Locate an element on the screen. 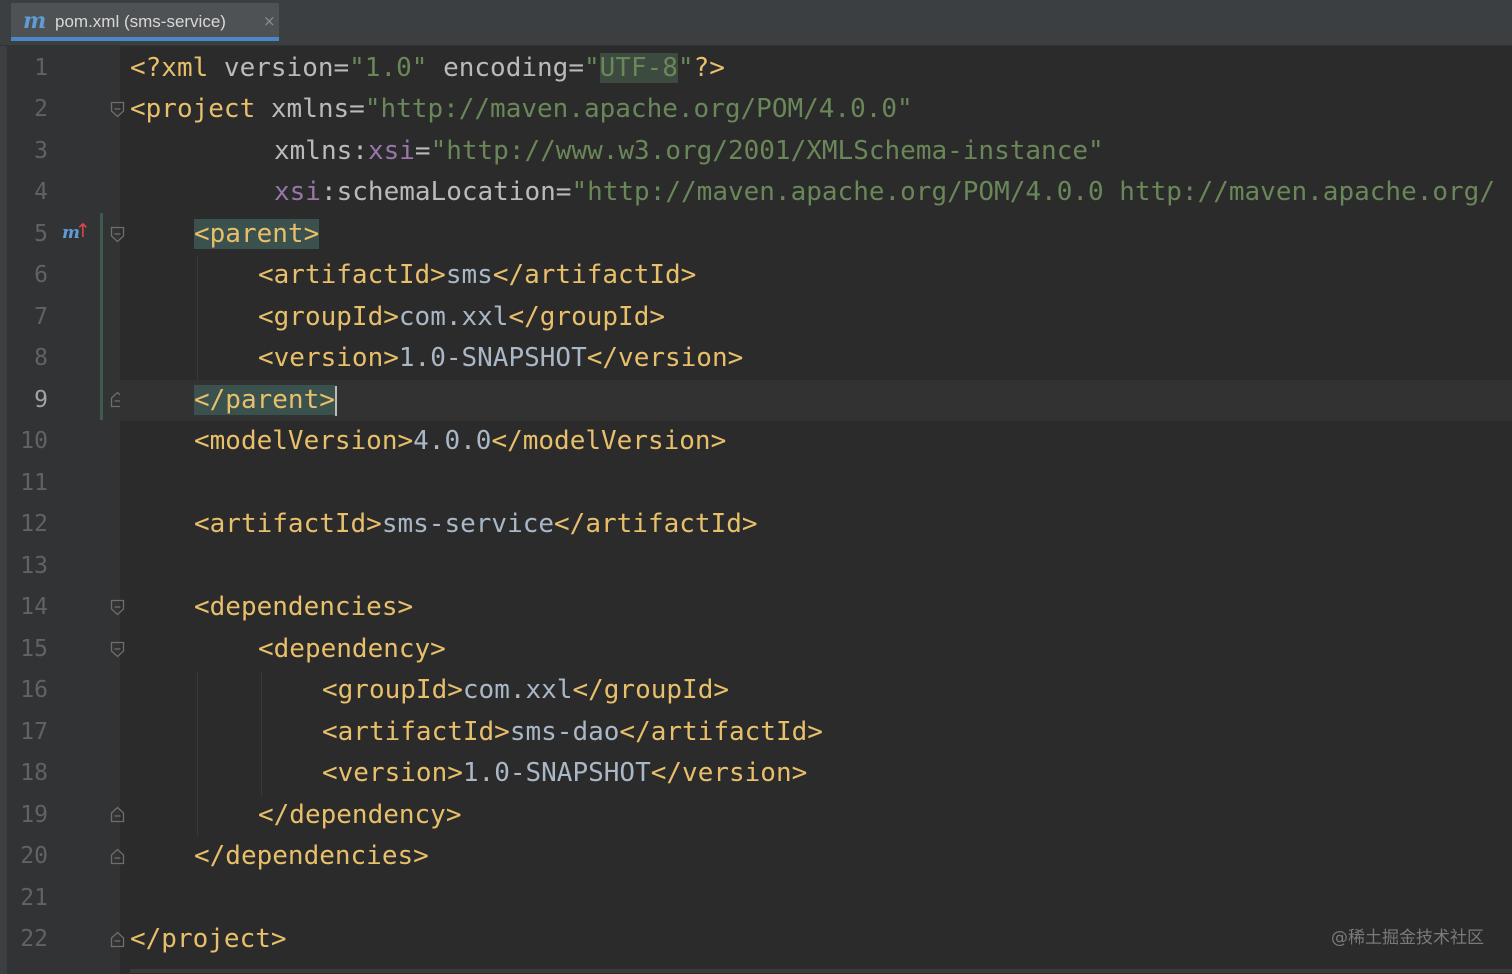  attr-value: "http://maven.apache.org/POM/4.0.0" is located at coordinates (638, 109).